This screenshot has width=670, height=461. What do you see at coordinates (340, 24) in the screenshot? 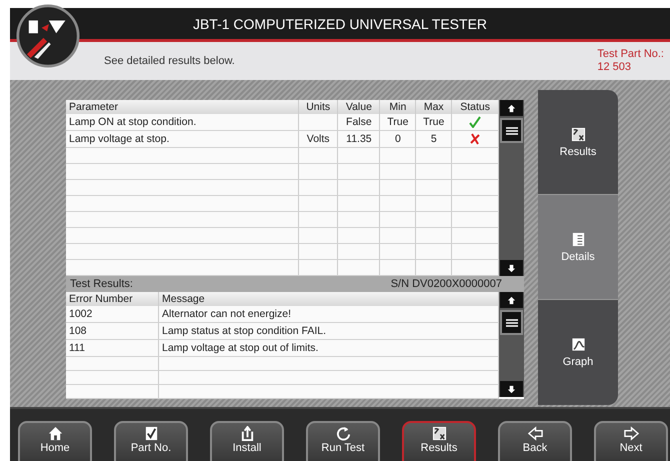
I see `app-title: JBT-1 COMPUTERIZED UNIVERSAL TESTER` at bounding box center [340, 24].